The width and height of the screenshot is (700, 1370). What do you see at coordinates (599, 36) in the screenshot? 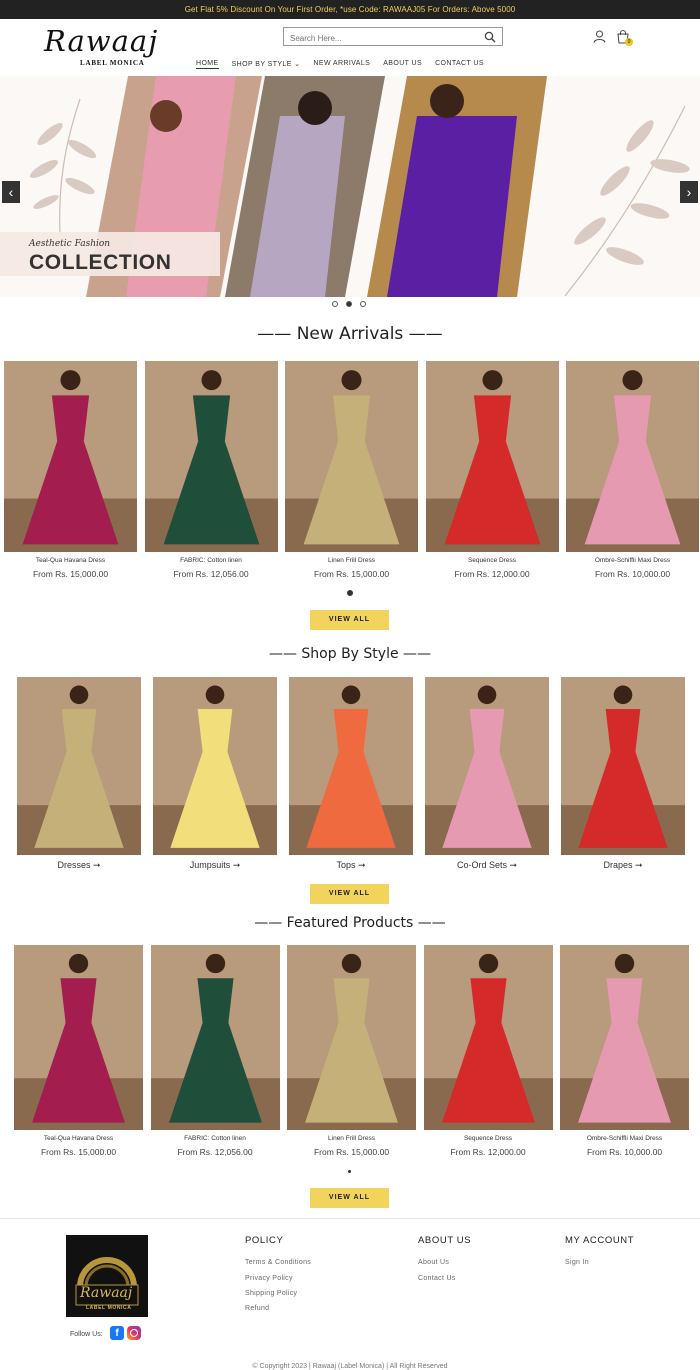
I see `user-icon` at bounding box center [599, 36].